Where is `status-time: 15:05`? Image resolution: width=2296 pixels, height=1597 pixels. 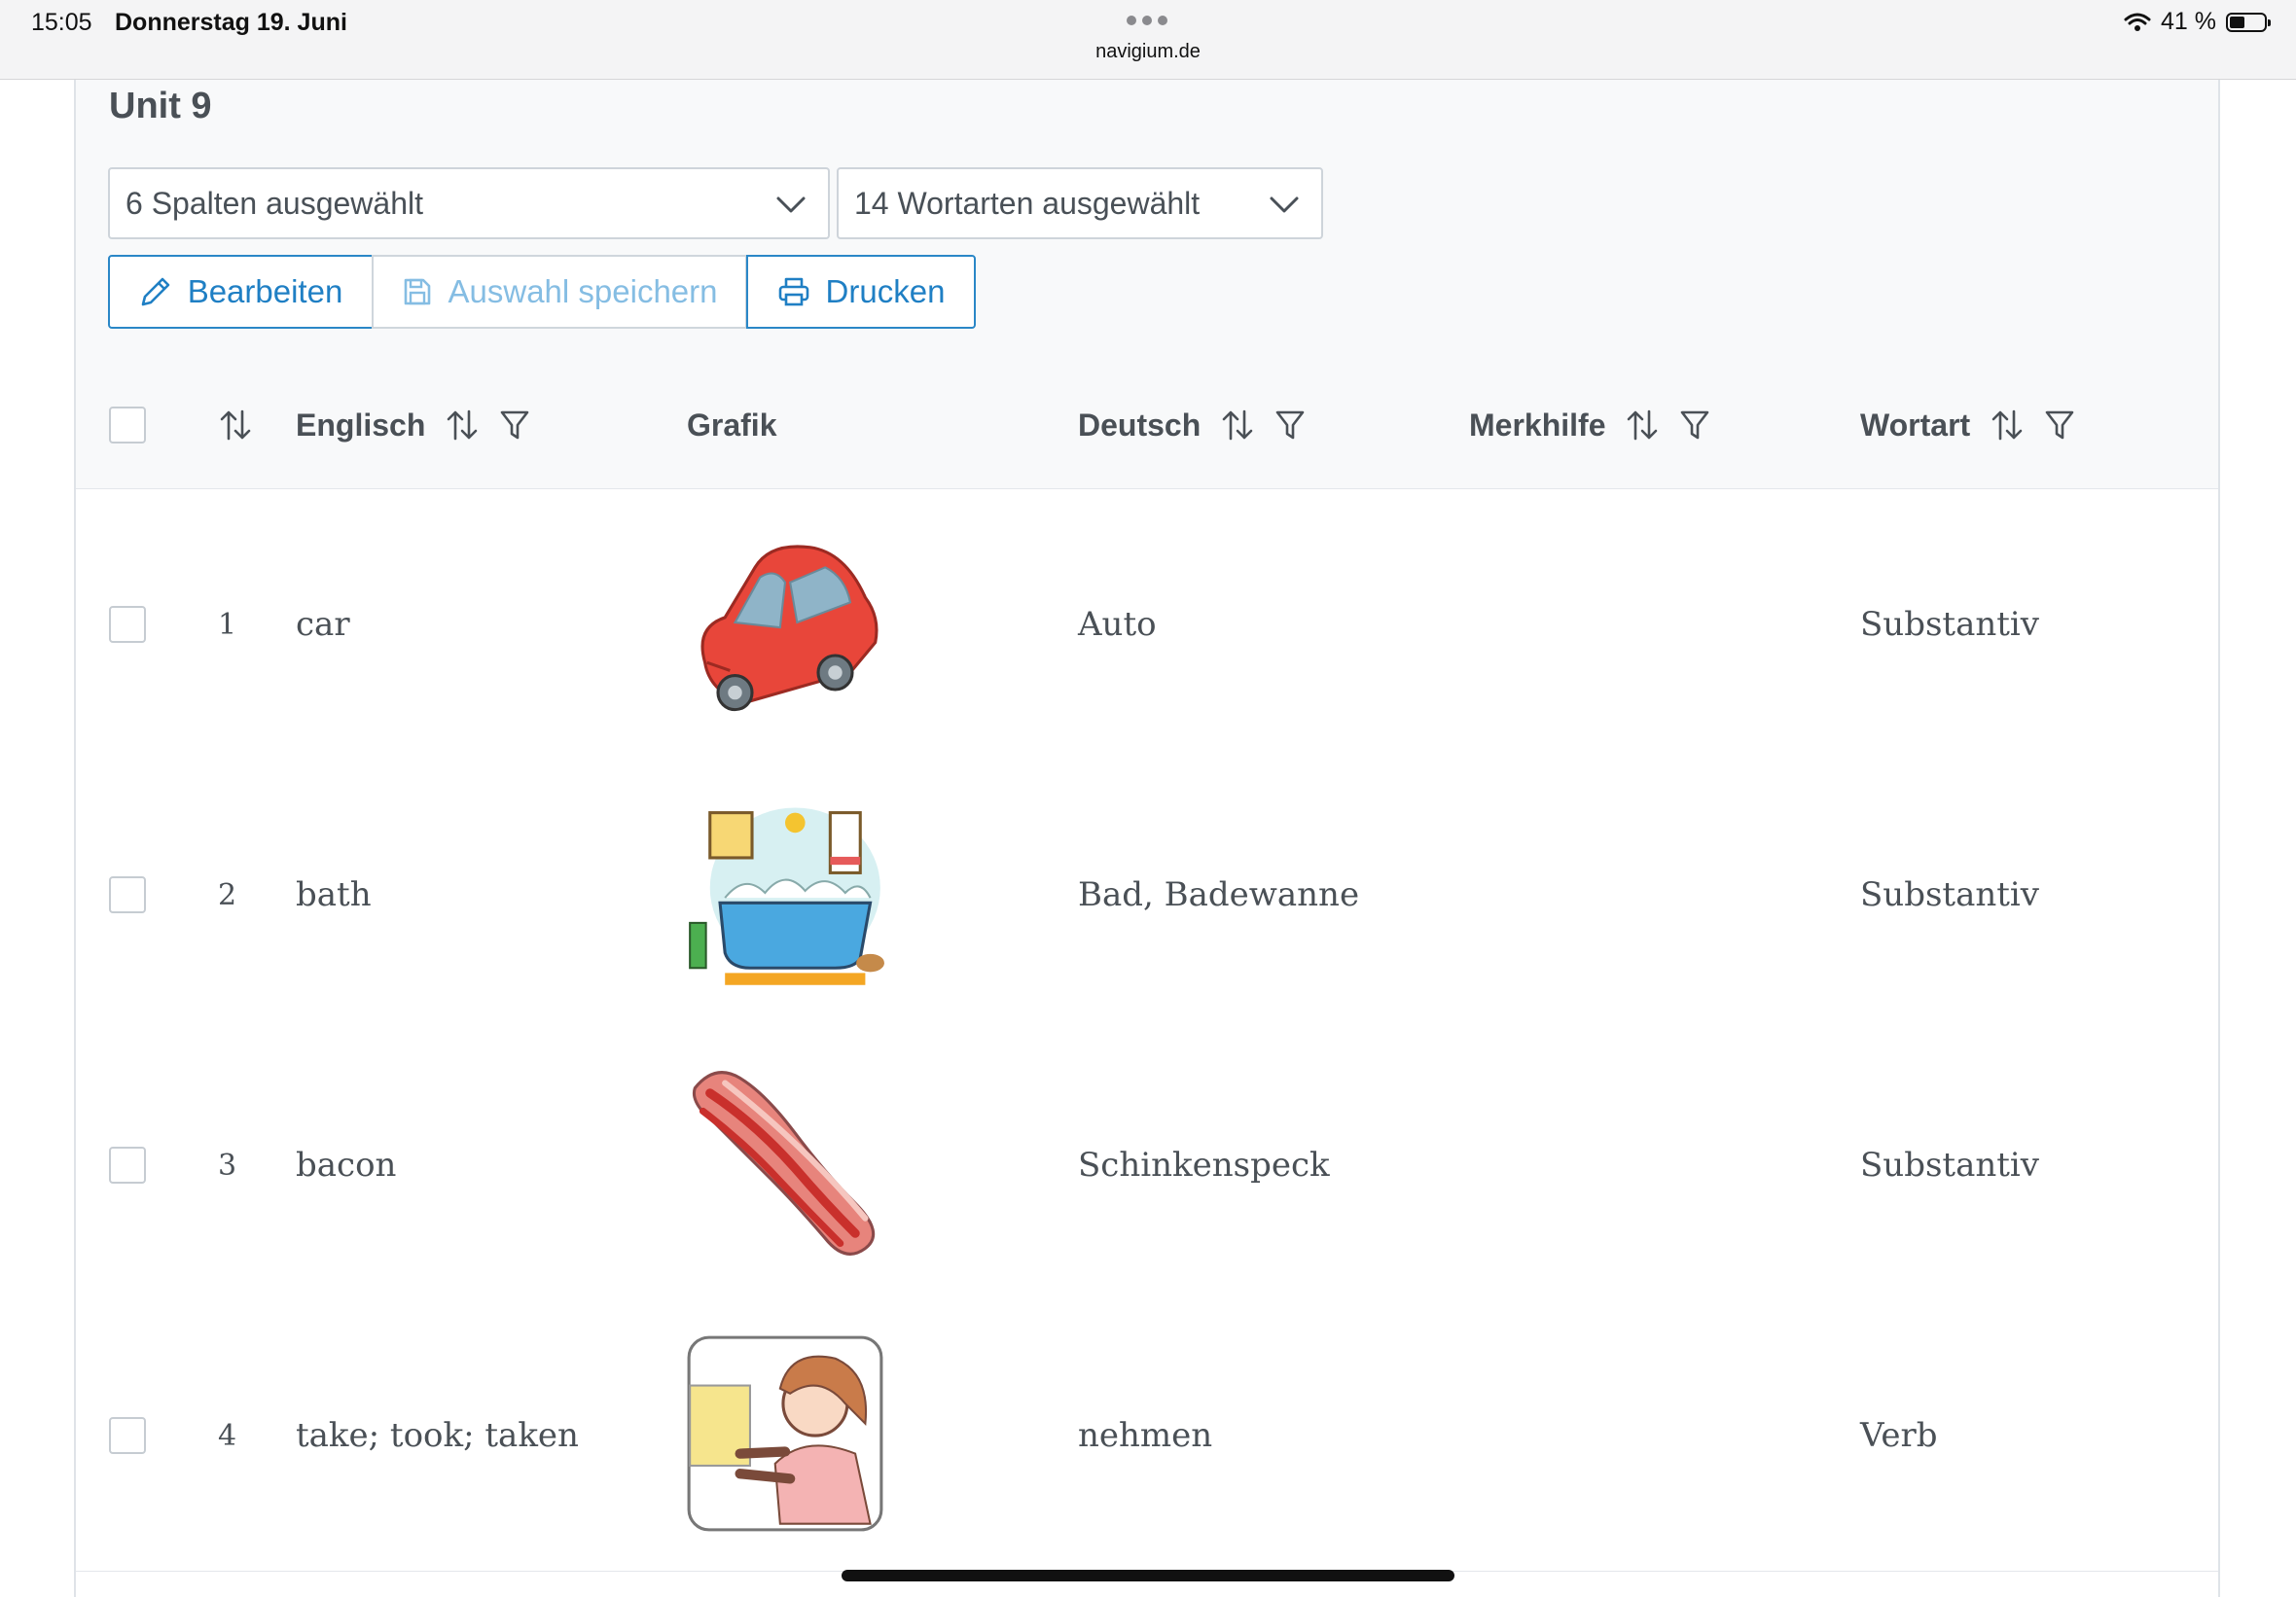 status-time: 15:05 is located at coordinates (61, 22).